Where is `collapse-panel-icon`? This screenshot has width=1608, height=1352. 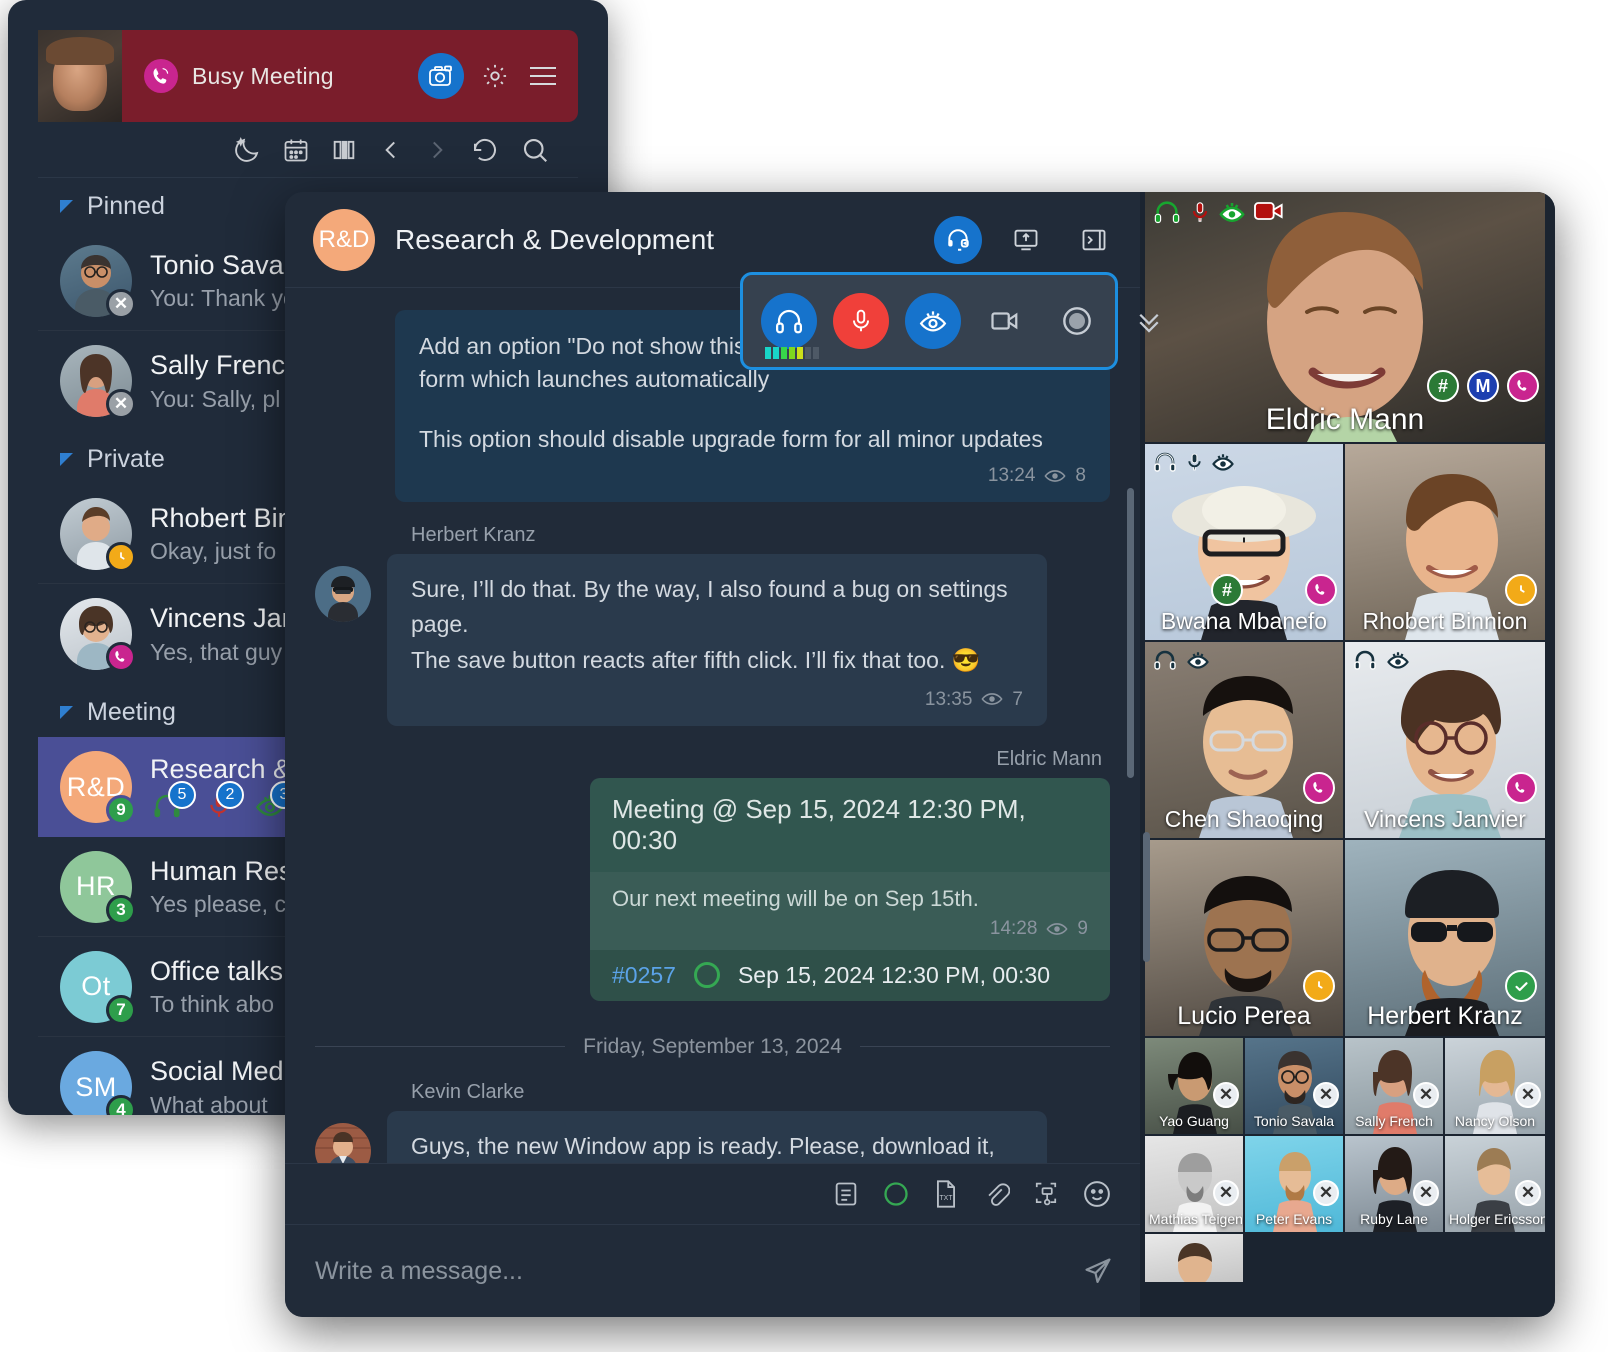
collapse-panel-icon is located at coordinates (1094, 240).